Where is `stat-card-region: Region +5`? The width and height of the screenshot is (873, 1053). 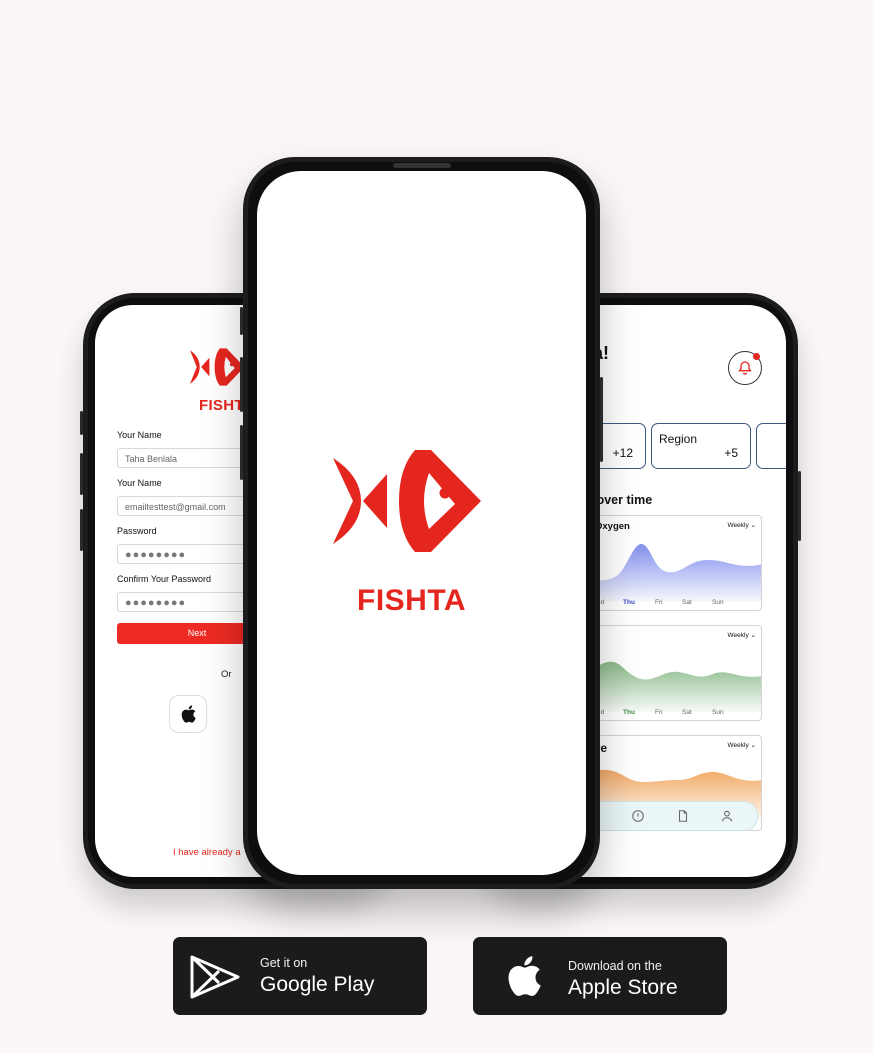
stat-card-region: Region +5 is located at coordinates (701, 446).